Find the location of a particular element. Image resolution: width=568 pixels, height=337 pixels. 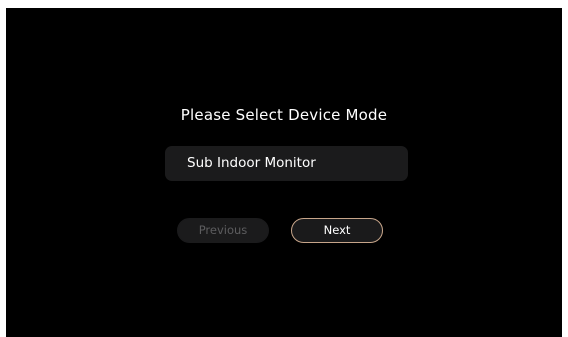

next-button: Next is located at coordinates (337, 230).